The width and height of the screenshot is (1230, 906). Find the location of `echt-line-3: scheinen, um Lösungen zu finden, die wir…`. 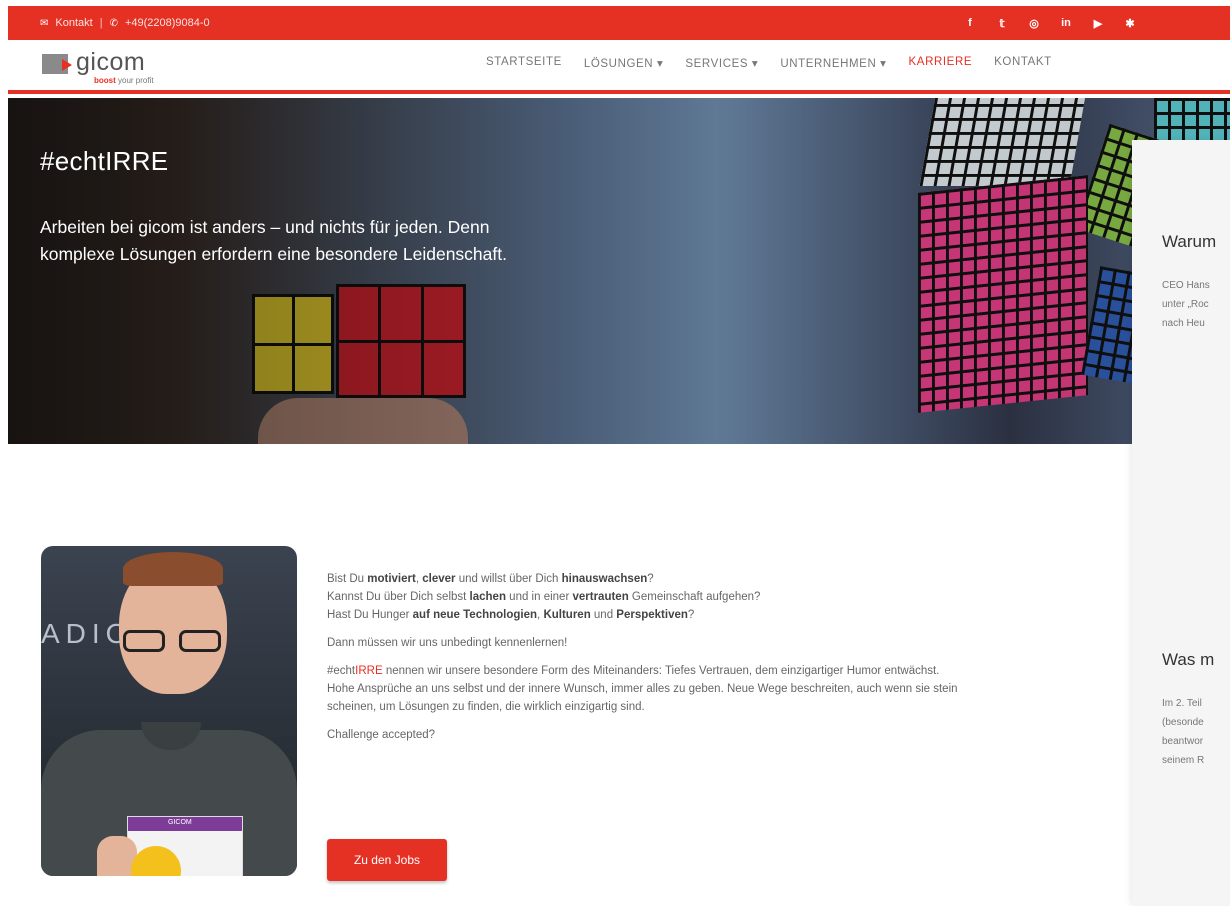

echt-line-3: scheinen, um Lösungen zu finden, die wir… is located at coordinates (486, 707).